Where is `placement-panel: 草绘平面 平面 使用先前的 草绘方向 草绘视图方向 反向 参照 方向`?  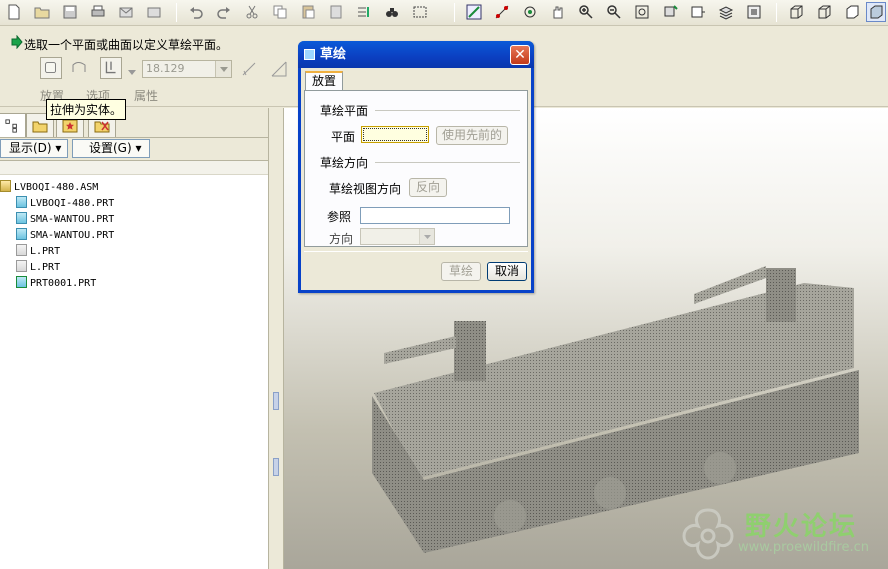 placement-panel: 草绘平面 平面 使用先前的 草绘方向 草绘视图方向 反向 参照 方向 is located at coordinates (416, 168).